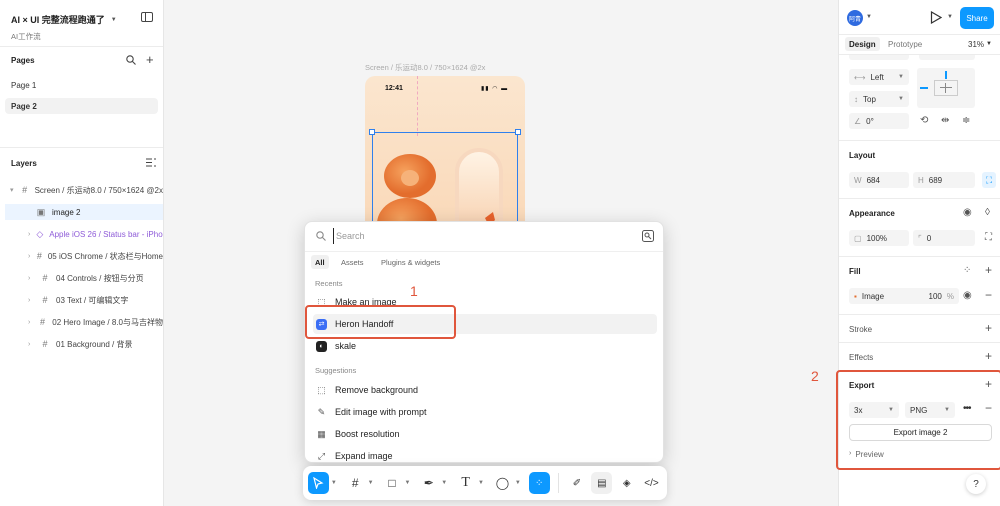  What do you see at coordinates (25, 190) in the screenshot?
I see `frame-icon: #` at bounding box center [25, 190].